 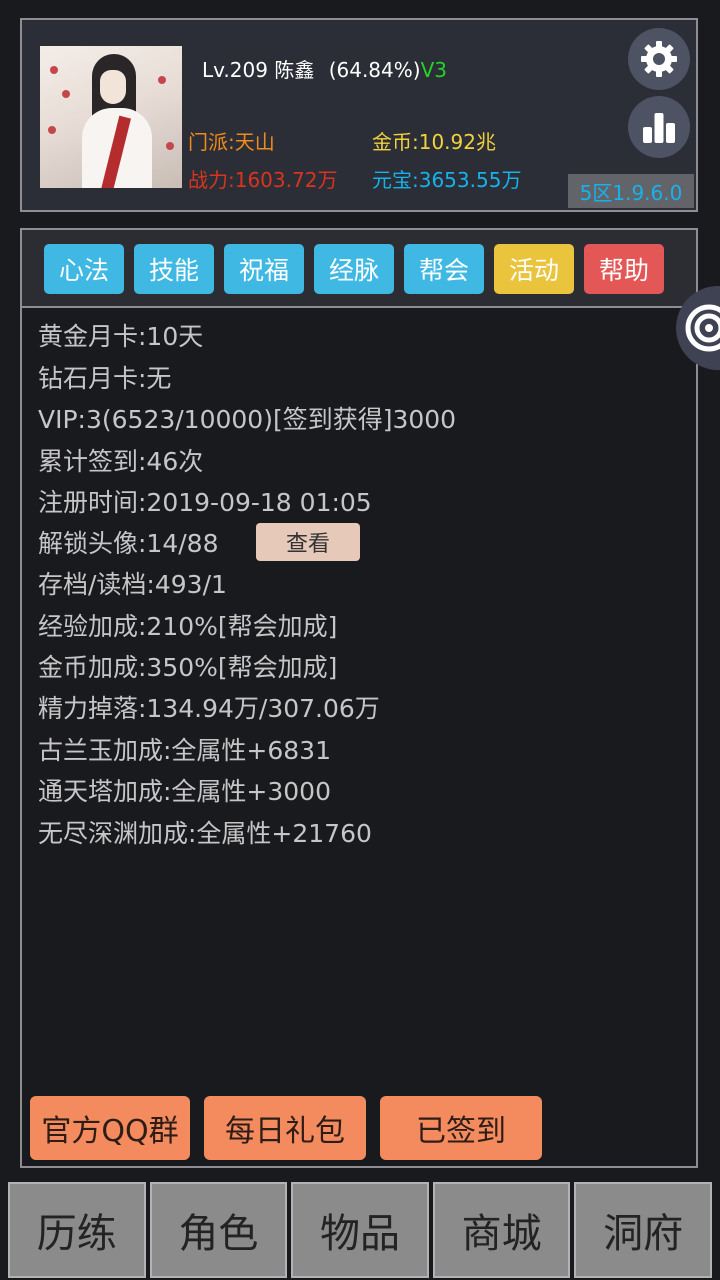 What do you see at coordinates (374, 70) in the screenshot?
I see `exp-percent: (64.84%)` at bounding box center [374, 70].